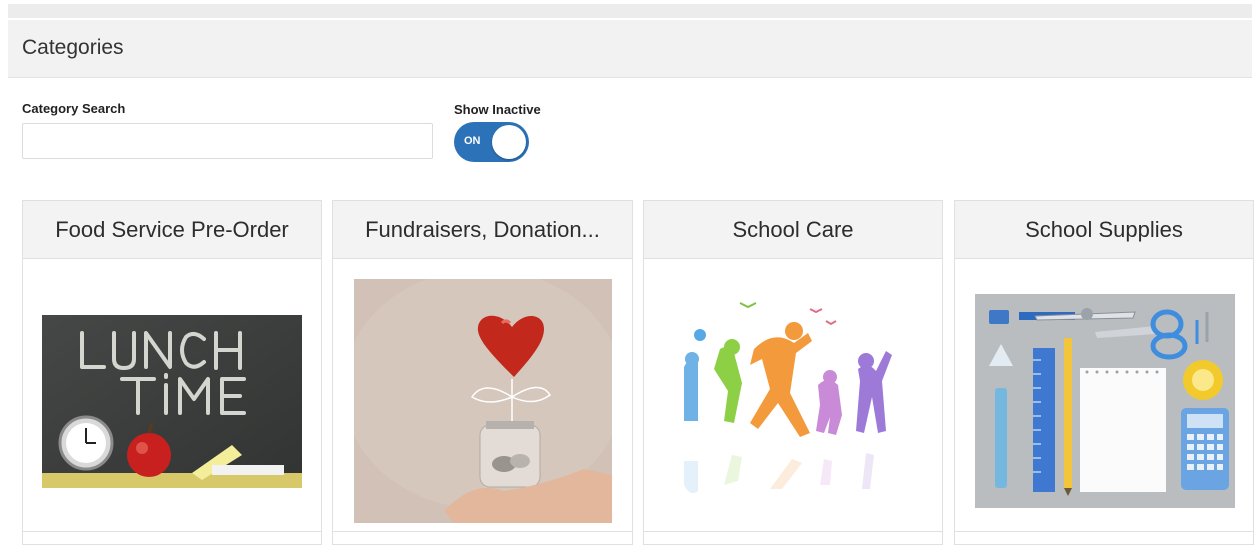  What do you see at coordinates (73, 47) in the screenshot?
I see `page-title: Categories` at bounding box center [73, 47].